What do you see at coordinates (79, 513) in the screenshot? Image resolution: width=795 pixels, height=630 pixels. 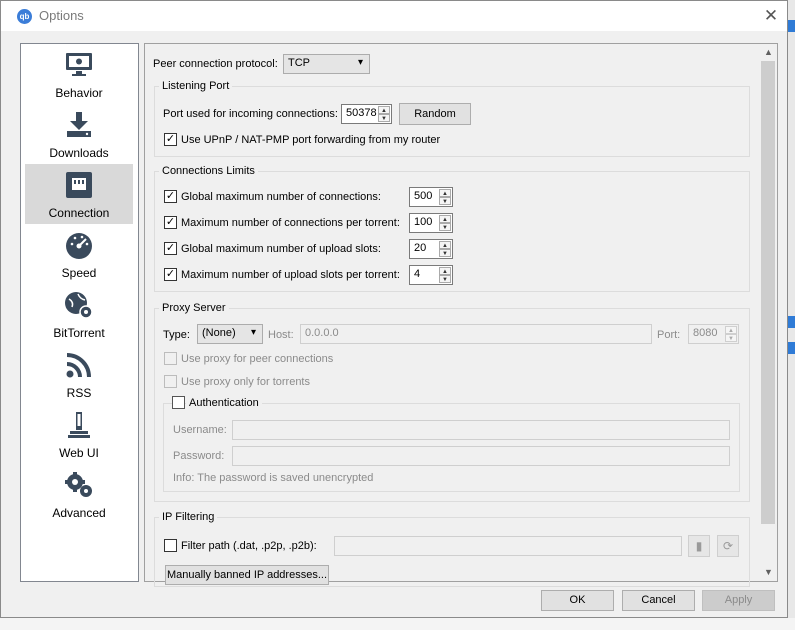 I see `sidebar-item-label: Advanced` at bounding box center [79, 513].